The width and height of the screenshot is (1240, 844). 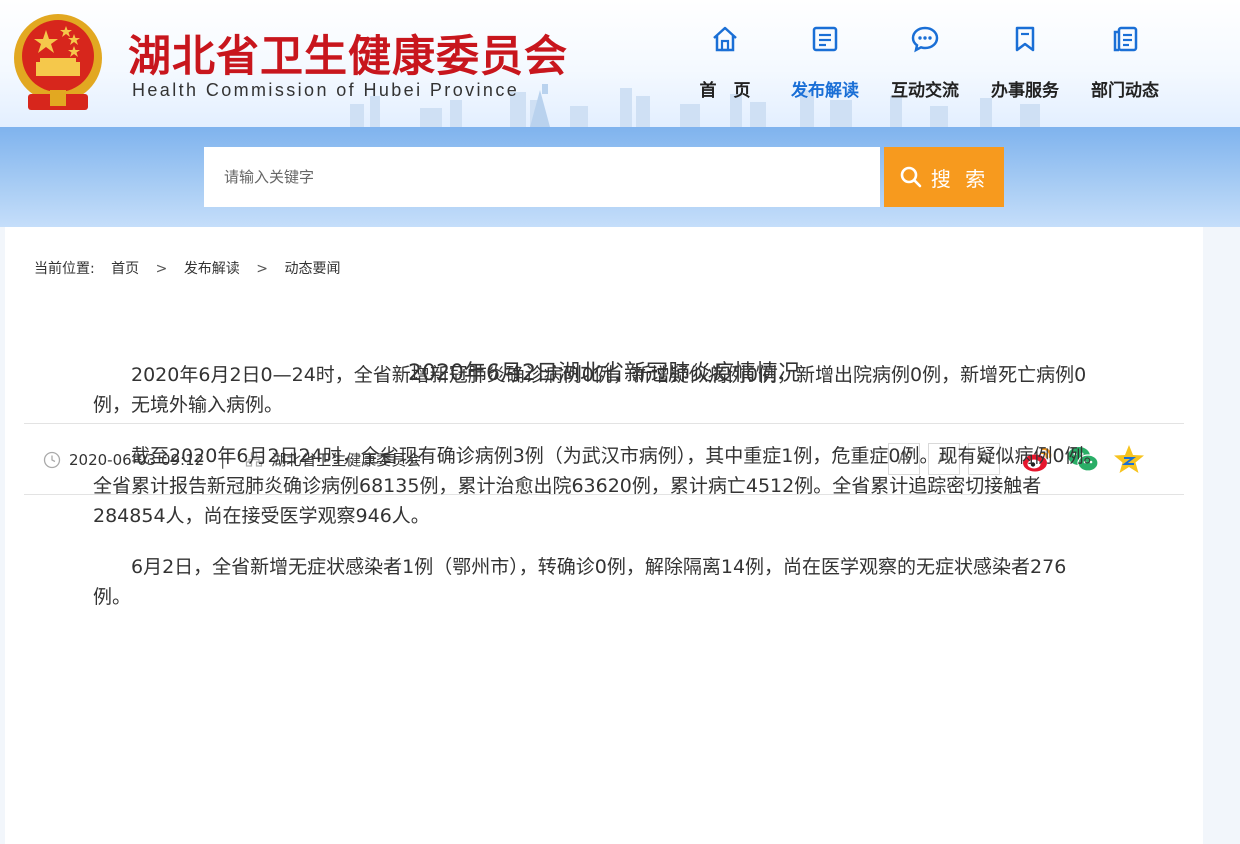 I want to click on nav-label: 互动交流, so click(x=925, y=91).